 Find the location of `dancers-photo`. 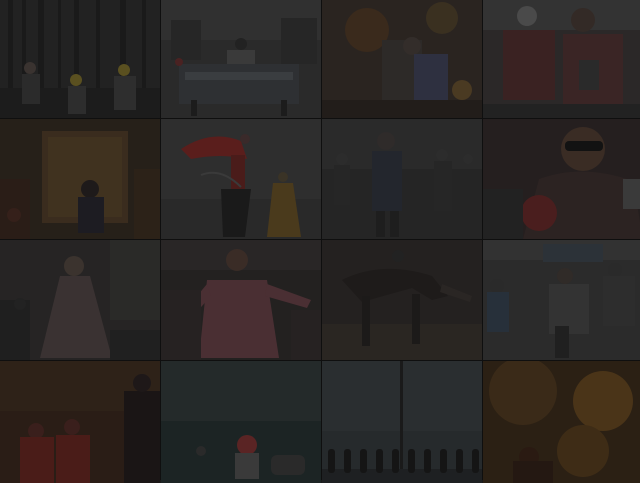

dancers-photo is located at coordinates (241, 179).